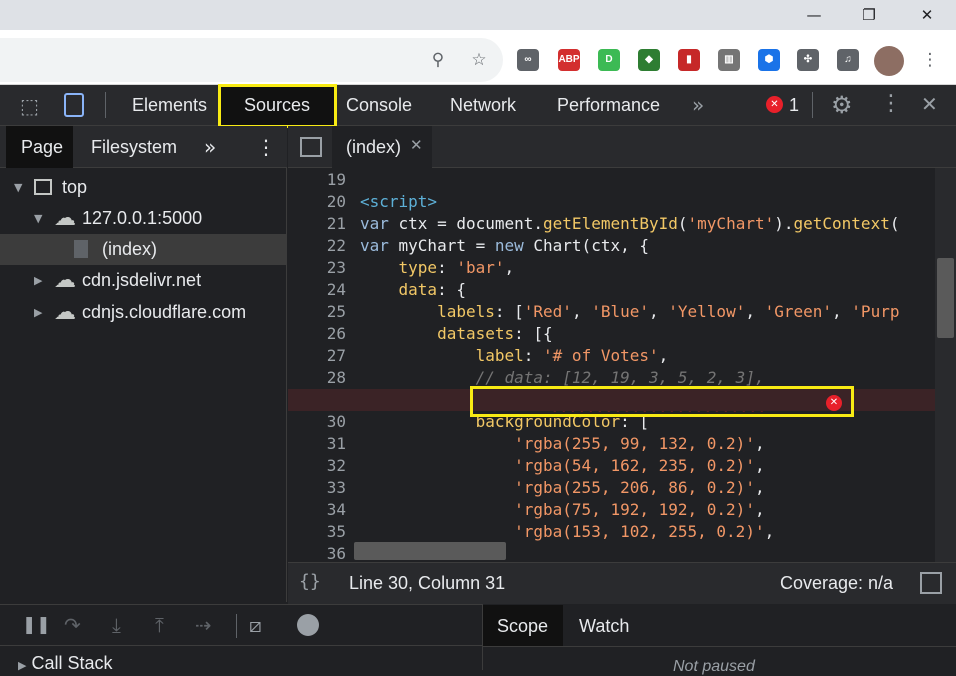 The height and width of the screenshot is (676, 956). What do you see at coordinates (774, 104) in the screenshot?
I see `error-icon: ✕` at bounding box center [774, 104].